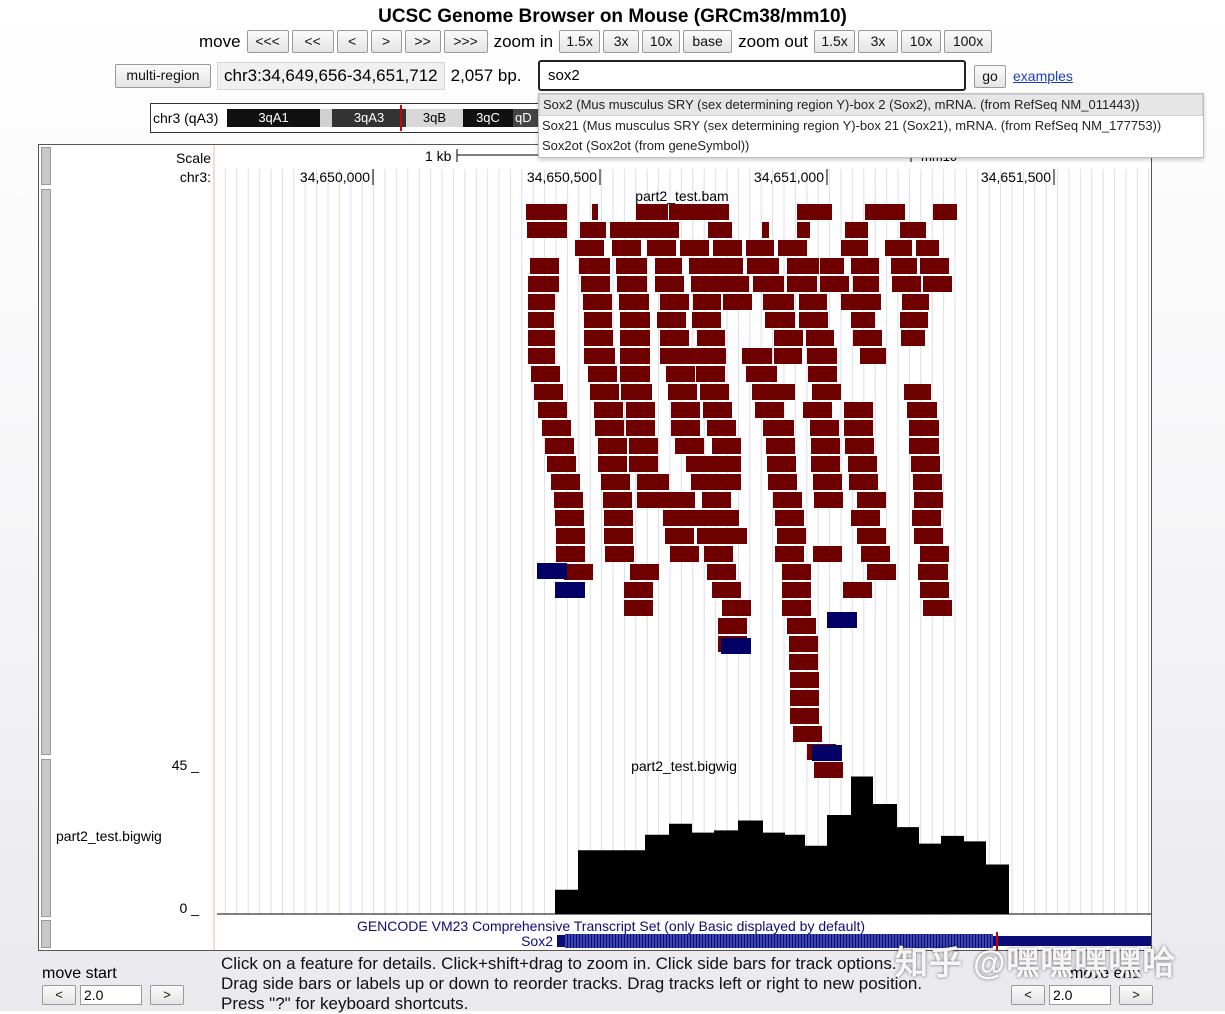  I want to click on move-end-input: 2.0, so click(1080, 995).